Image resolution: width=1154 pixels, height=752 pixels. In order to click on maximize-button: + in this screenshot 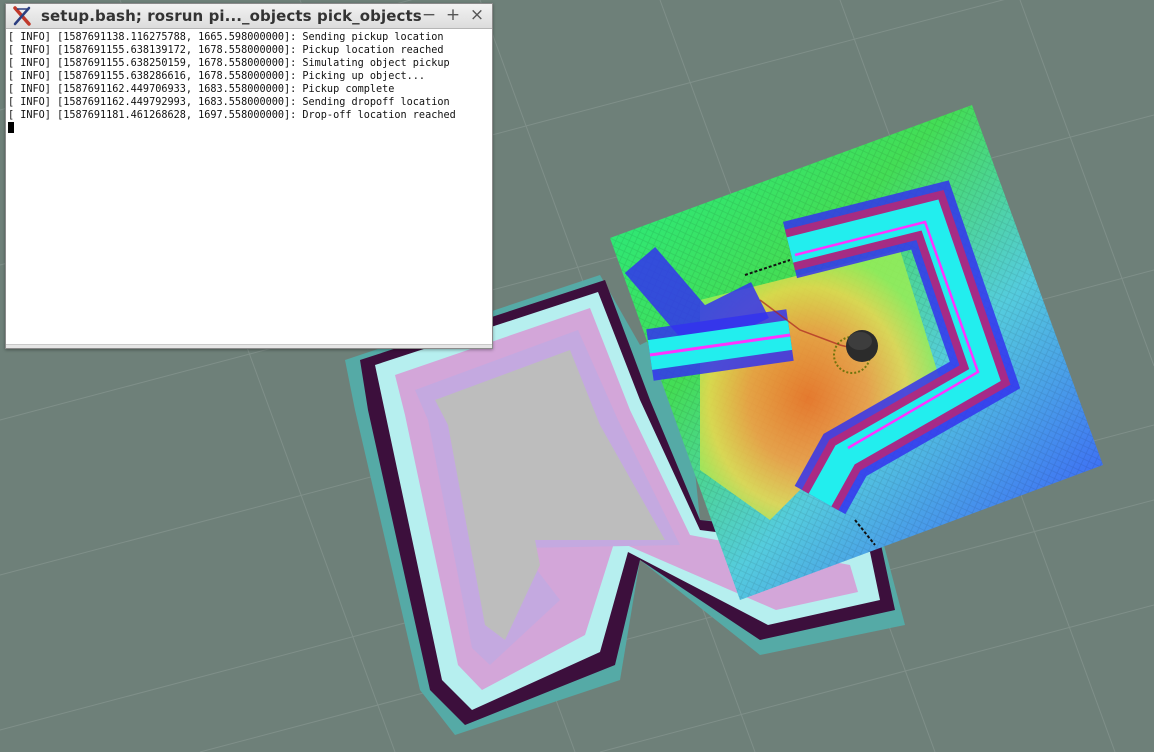, I will do `click(453, 15)`.